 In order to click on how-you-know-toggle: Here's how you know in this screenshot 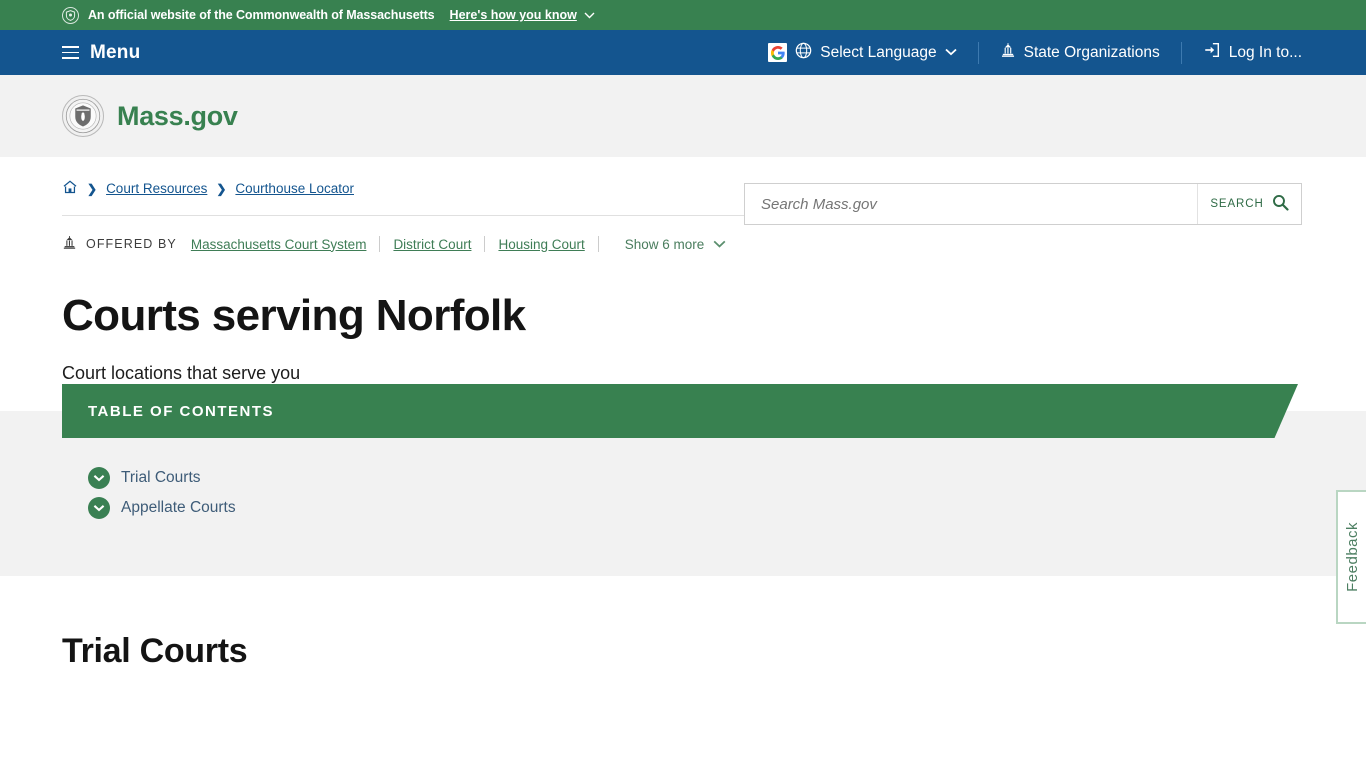, I will do `click(522, 15)`.